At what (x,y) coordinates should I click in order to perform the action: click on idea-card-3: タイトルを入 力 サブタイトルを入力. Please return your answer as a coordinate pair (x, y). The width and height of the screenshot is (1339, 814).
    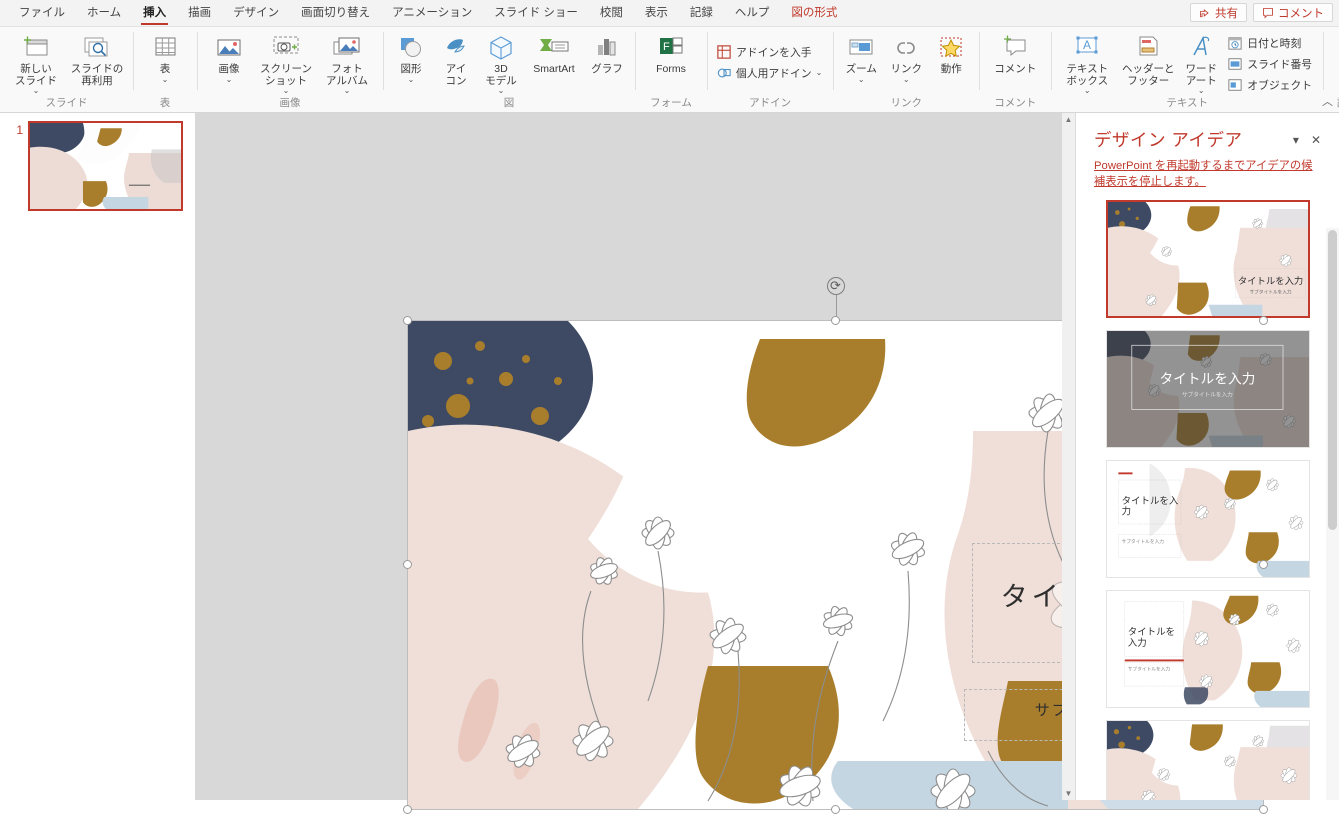
    Looking at the image, I should click on (1207, 519).